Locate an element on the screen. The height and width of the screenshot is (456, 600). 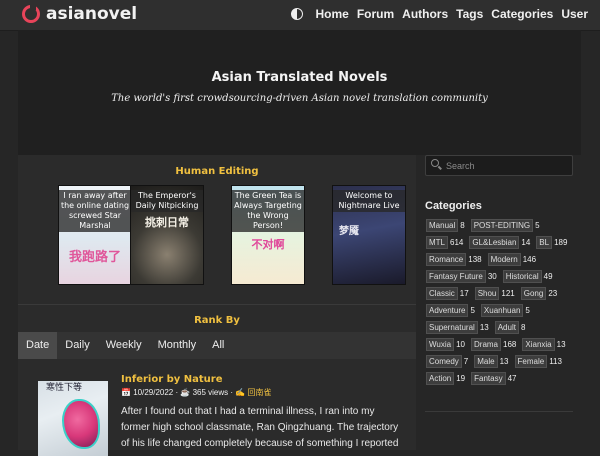
book-cover-text-3: 不对啊 is located at coordinates (268, 244).